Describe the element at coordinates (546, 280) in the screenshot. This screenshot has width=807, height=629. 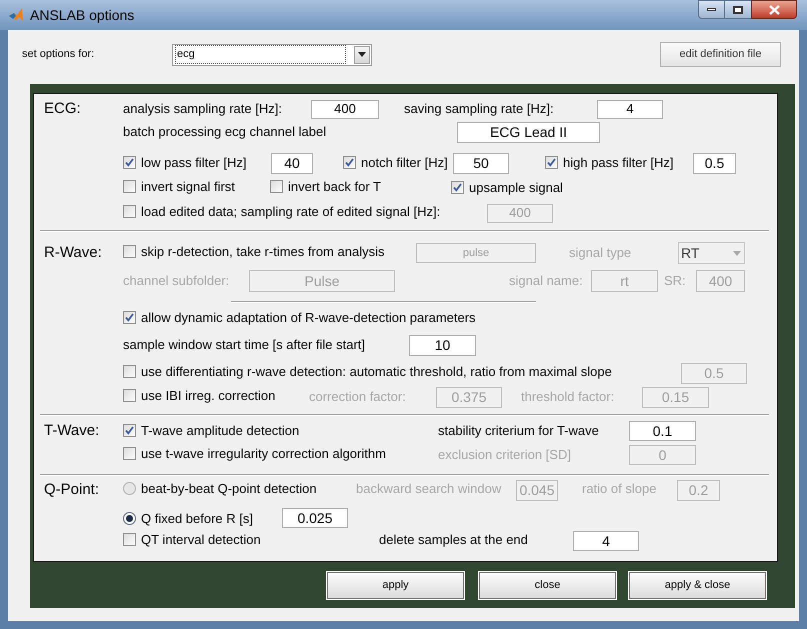
I see `field-label: signal name:` at that location.